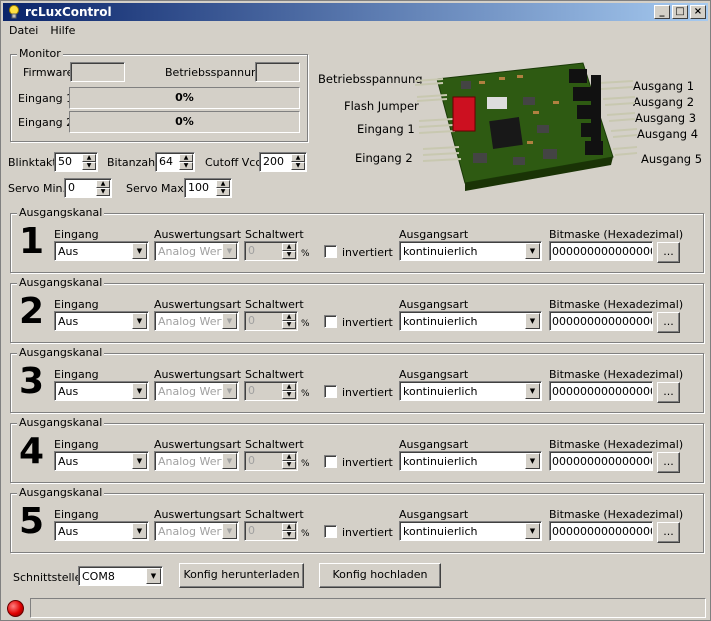 Image resolution: width=711 pixels, height=621 pixels. I want to click on maximize-button: □, so click(680, 12).